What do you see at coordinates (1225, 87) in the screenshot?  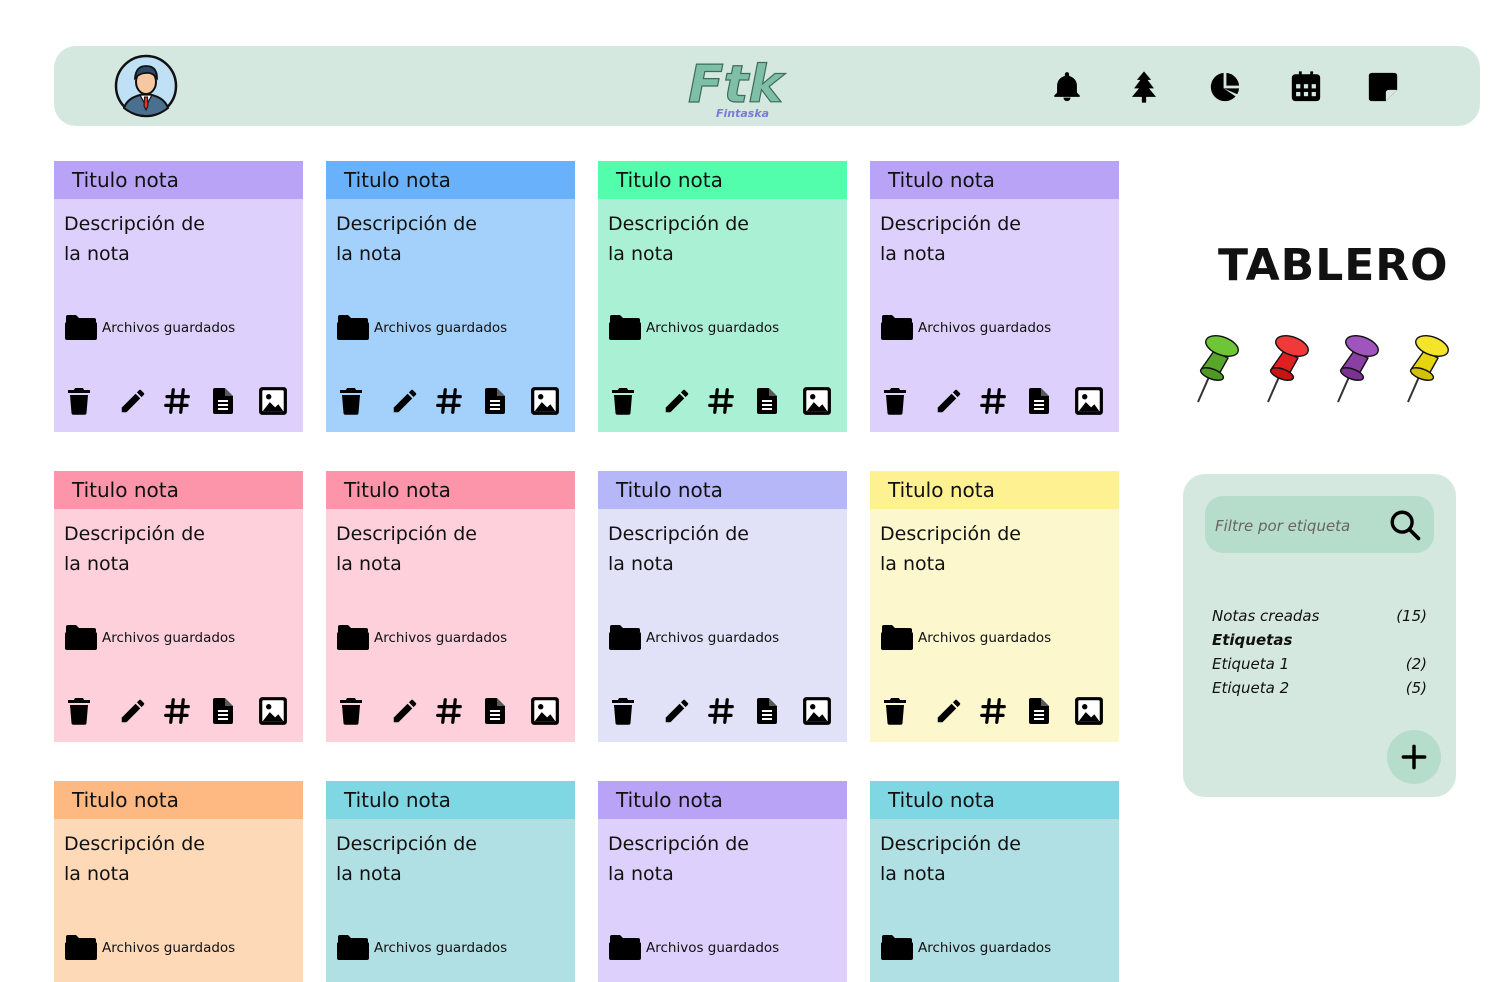 I see `stats-button` at bounding box center [1225, 87].